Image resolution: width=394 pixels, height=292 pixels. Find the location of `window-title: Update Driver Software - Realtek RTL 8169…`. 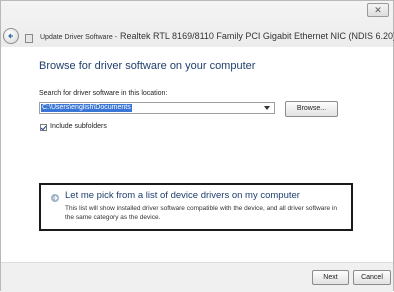

window-title: Update Driver Software - Realtek RTL 8169… is located at coordinates (217, 36).